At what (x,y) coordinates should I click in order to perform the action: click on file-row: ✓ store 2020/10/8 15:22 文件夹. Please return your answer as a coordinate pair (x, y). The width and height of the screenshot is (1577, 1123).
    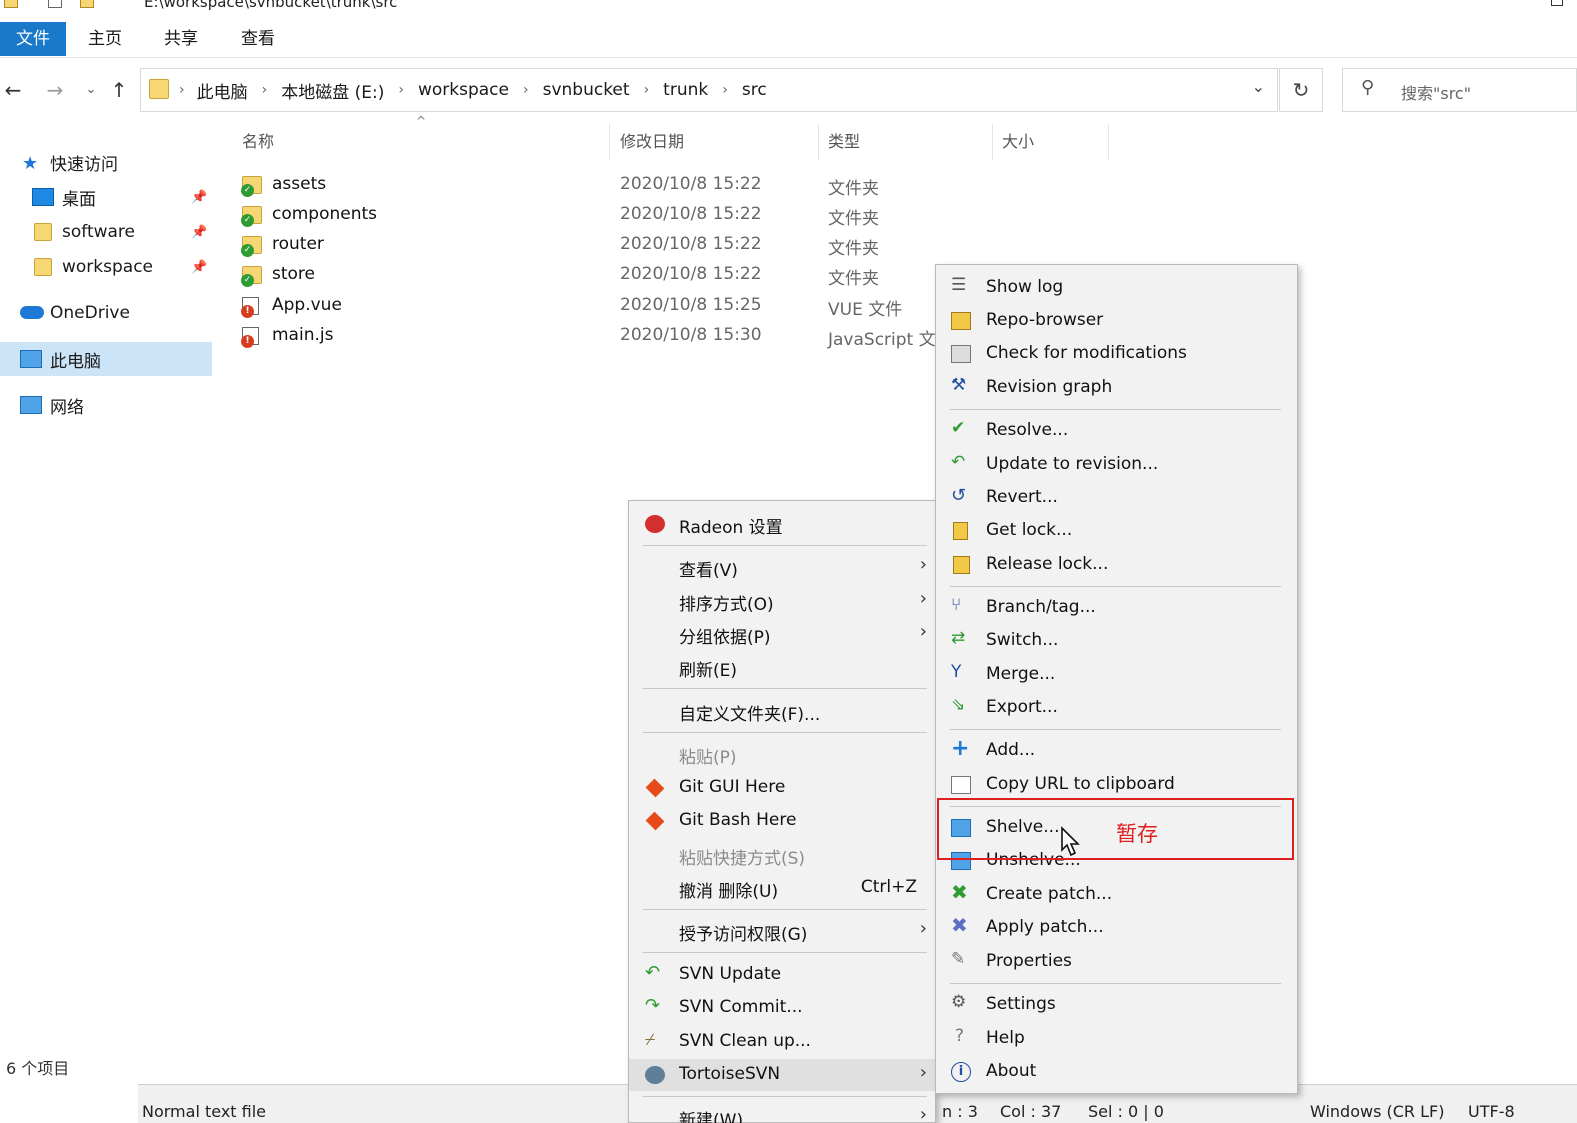
    Looking at the image, I should click on (582, 277).